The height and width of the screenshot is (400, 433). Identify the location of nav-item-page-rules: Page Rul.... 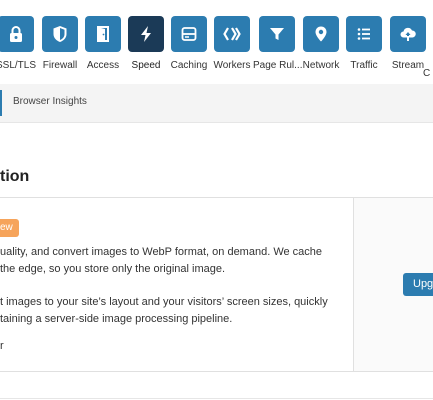
(278, 43).